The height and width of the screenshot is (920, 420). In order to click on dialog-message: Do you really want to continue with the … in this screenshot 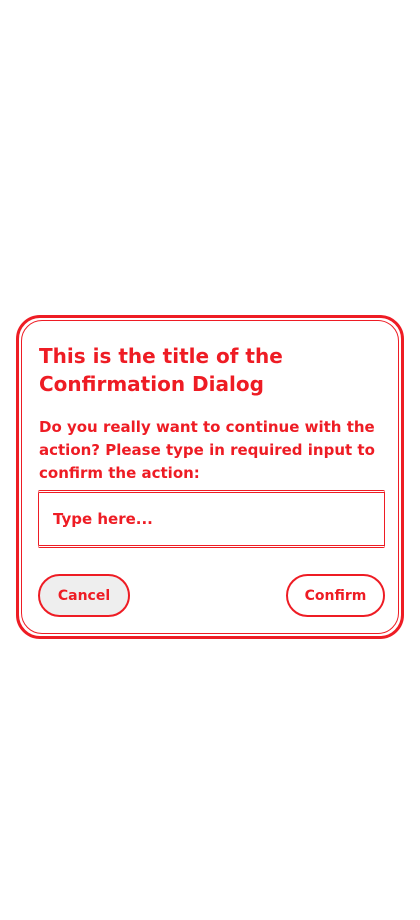, I will do `click(207, 450)`.